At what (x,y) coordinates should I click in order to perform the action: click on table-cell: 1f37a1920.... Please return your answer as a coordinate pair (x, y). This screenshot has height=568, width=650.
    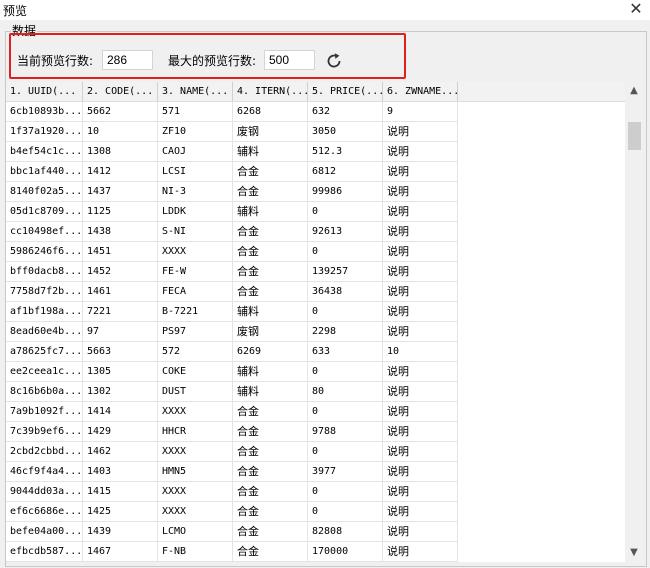
    Looking at the image, I should click on (44, 132).